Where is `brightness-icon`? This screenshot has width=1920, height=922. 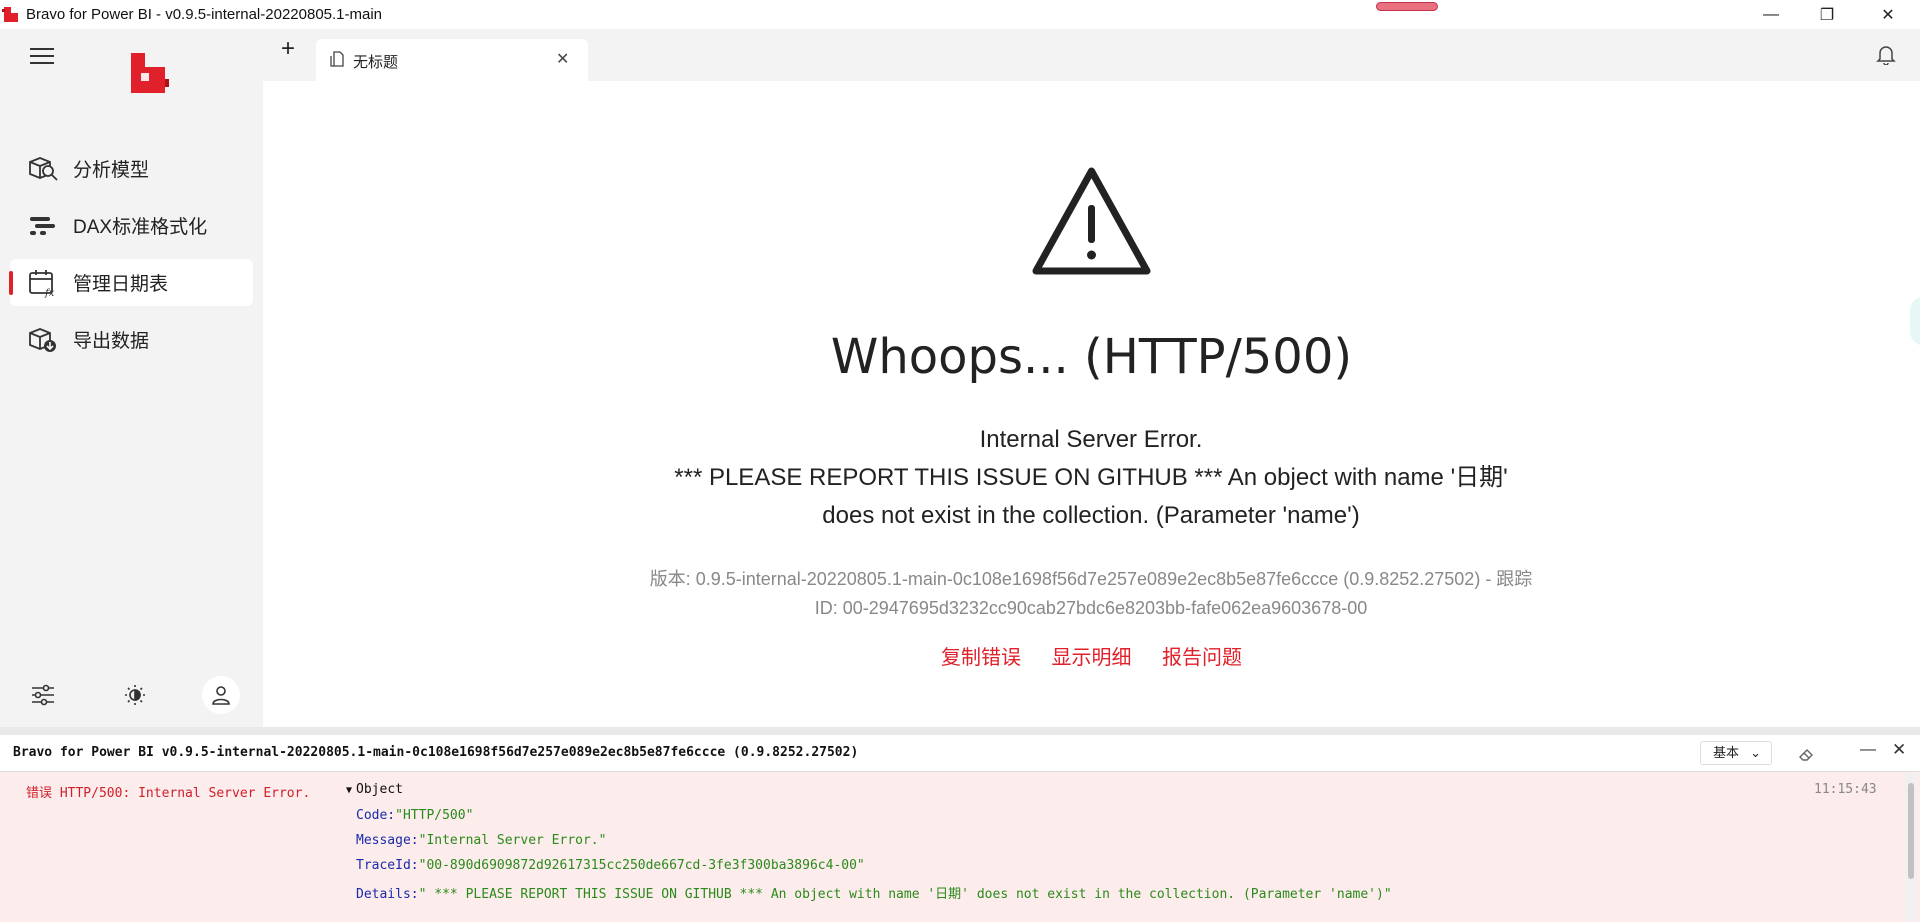
brightness-icon is located at coordinates (135, 695).